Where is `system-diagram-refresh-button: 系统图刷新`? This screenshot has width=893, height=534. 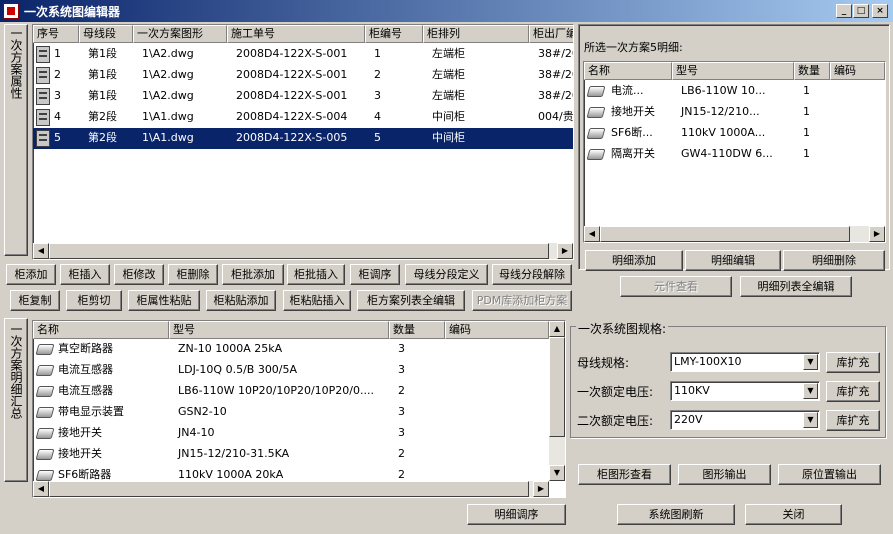 system-diagram-refresh-button: 系统图刷新 is located at coordinates (676, 514).